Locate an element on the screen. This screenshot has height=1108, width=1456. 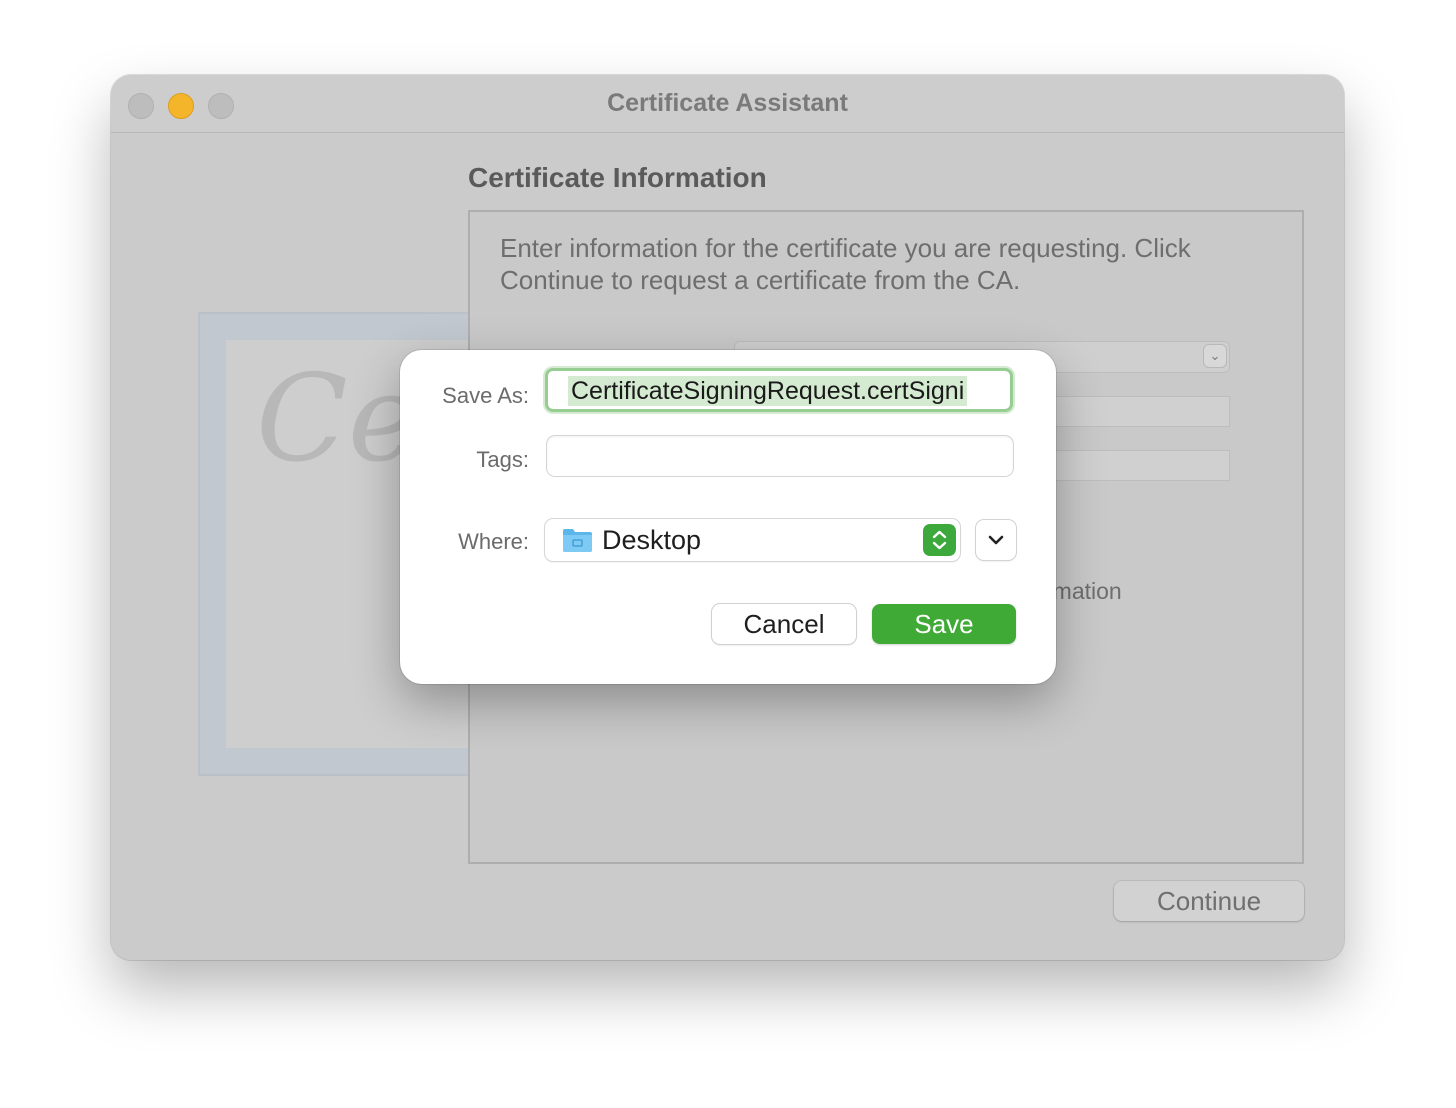
expand-dialog-button is located at coordinates (996, 540).